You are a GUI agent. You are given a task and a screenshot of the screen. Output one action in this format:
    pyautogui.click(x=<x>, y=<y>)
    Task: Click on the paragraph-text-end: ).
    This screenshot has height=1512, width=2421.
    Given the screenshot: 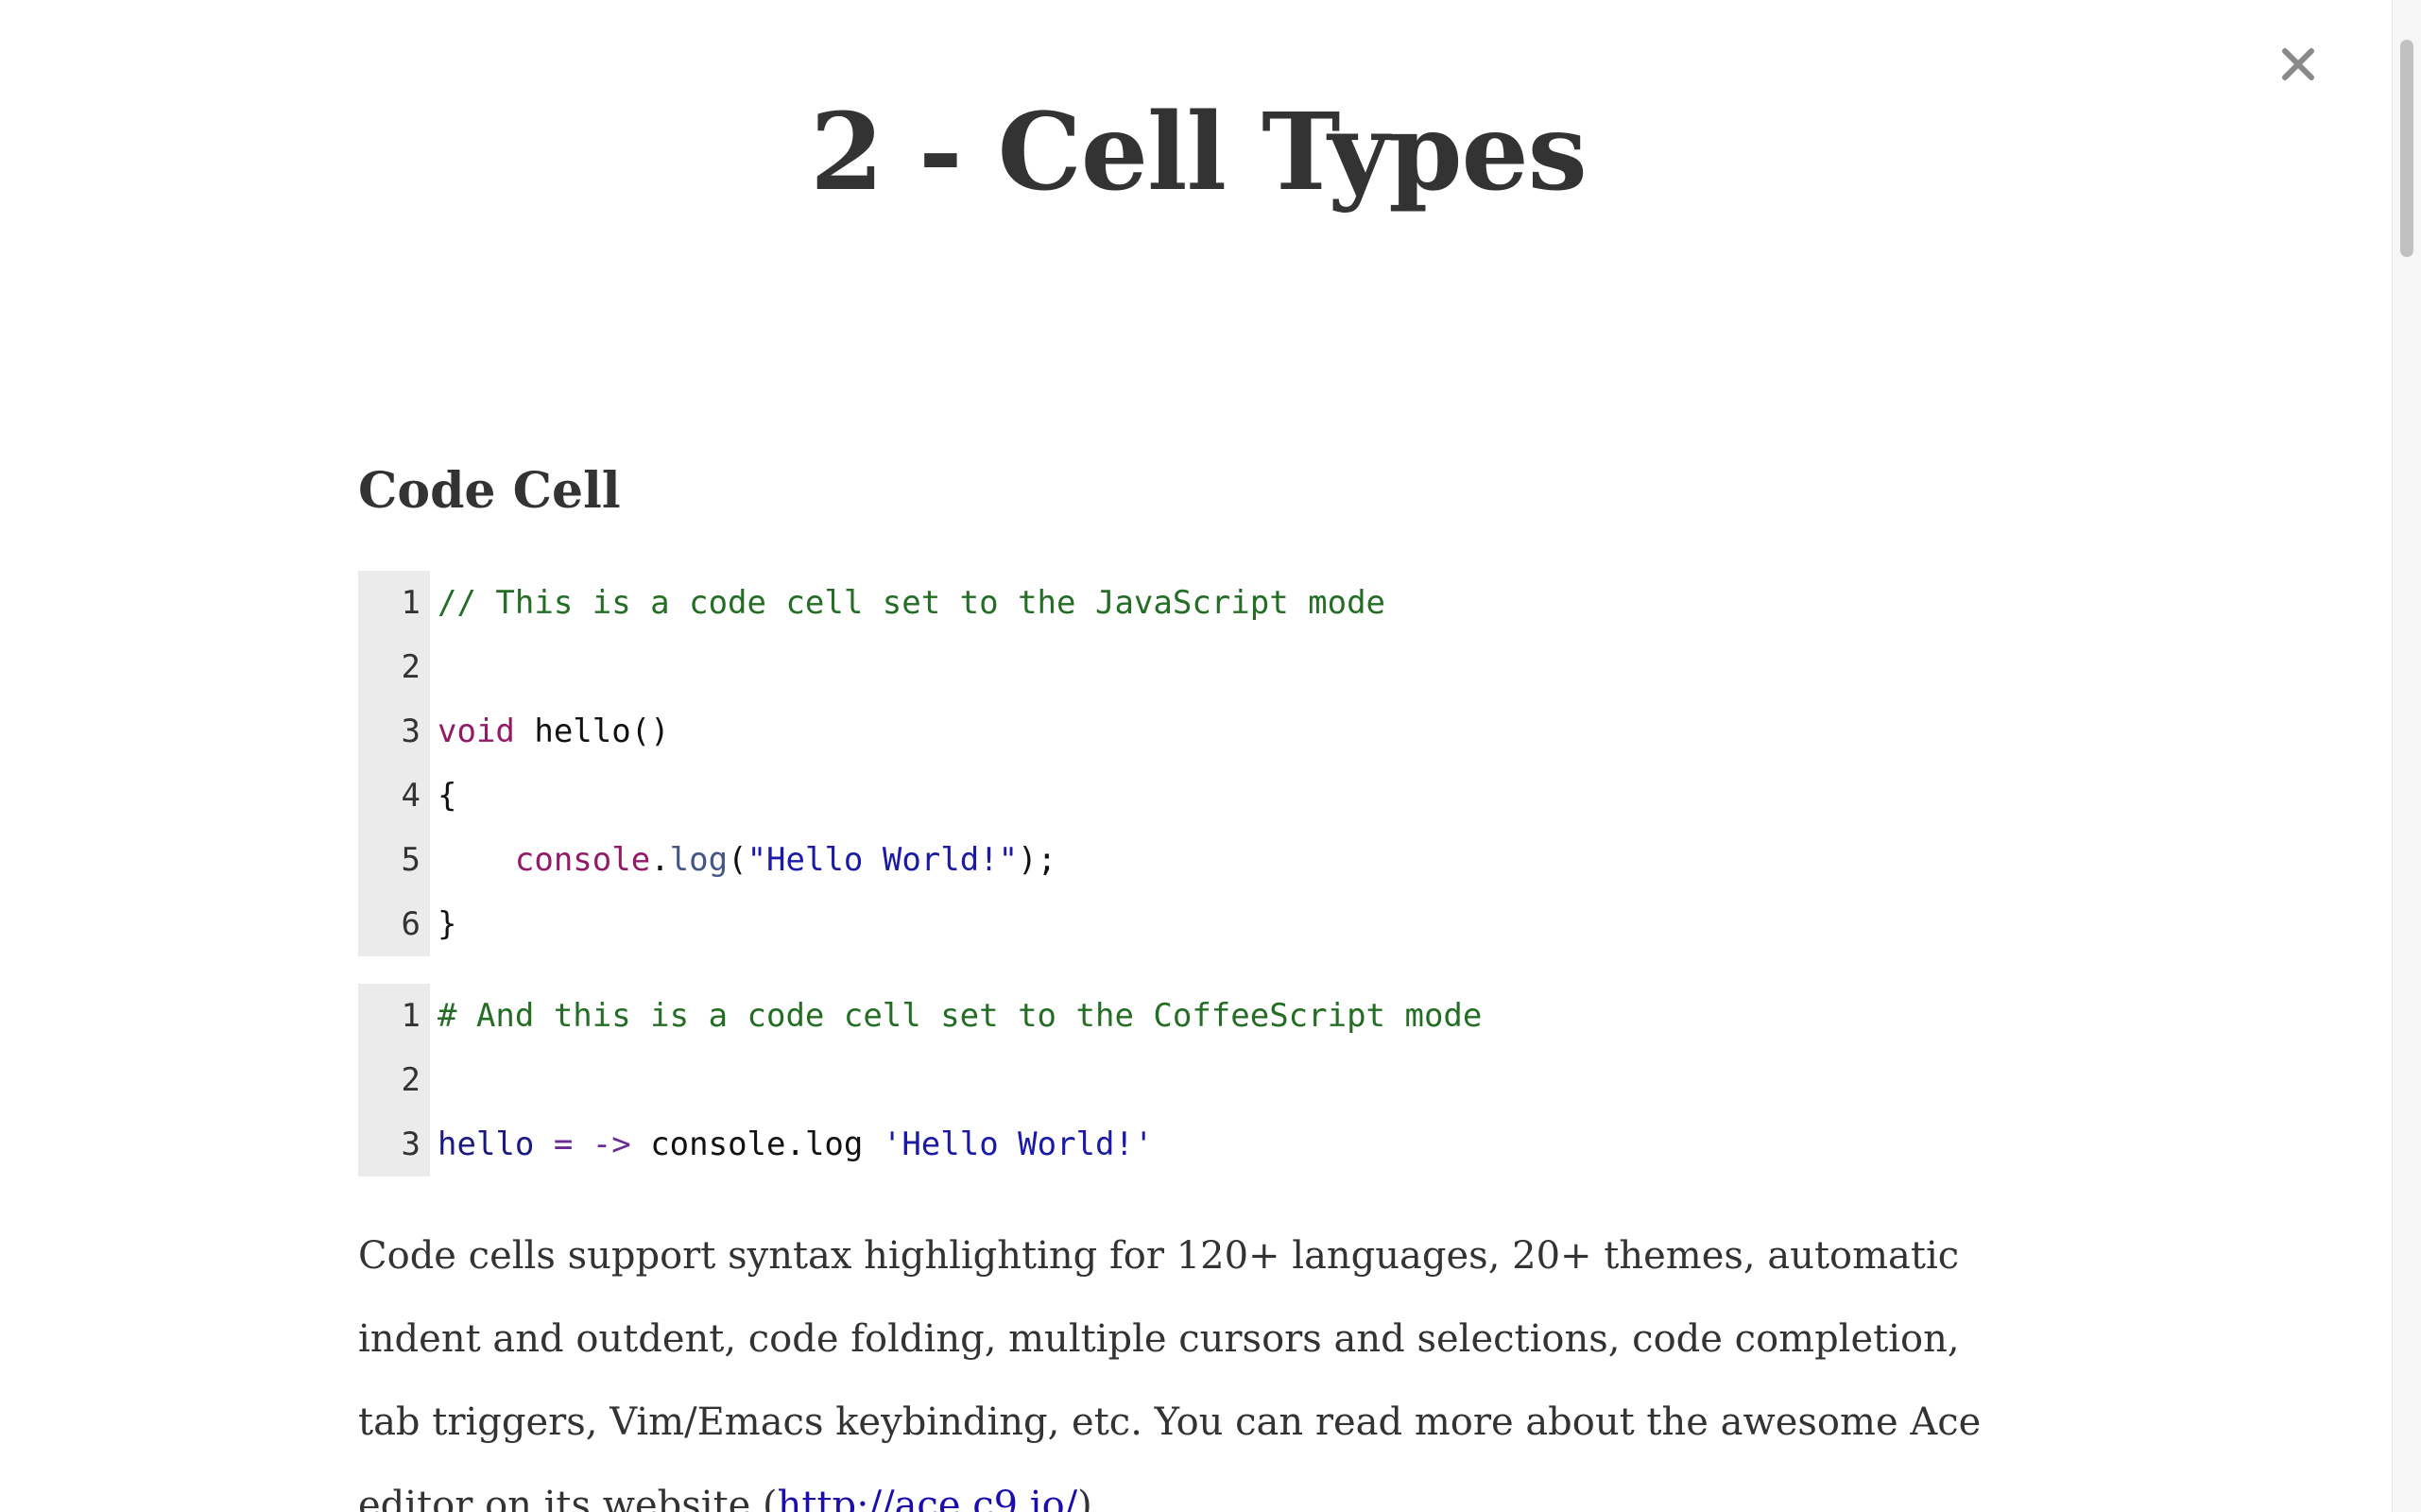 What is the action you would take?
    pyautogui.click(x=1091, y=1498)
    